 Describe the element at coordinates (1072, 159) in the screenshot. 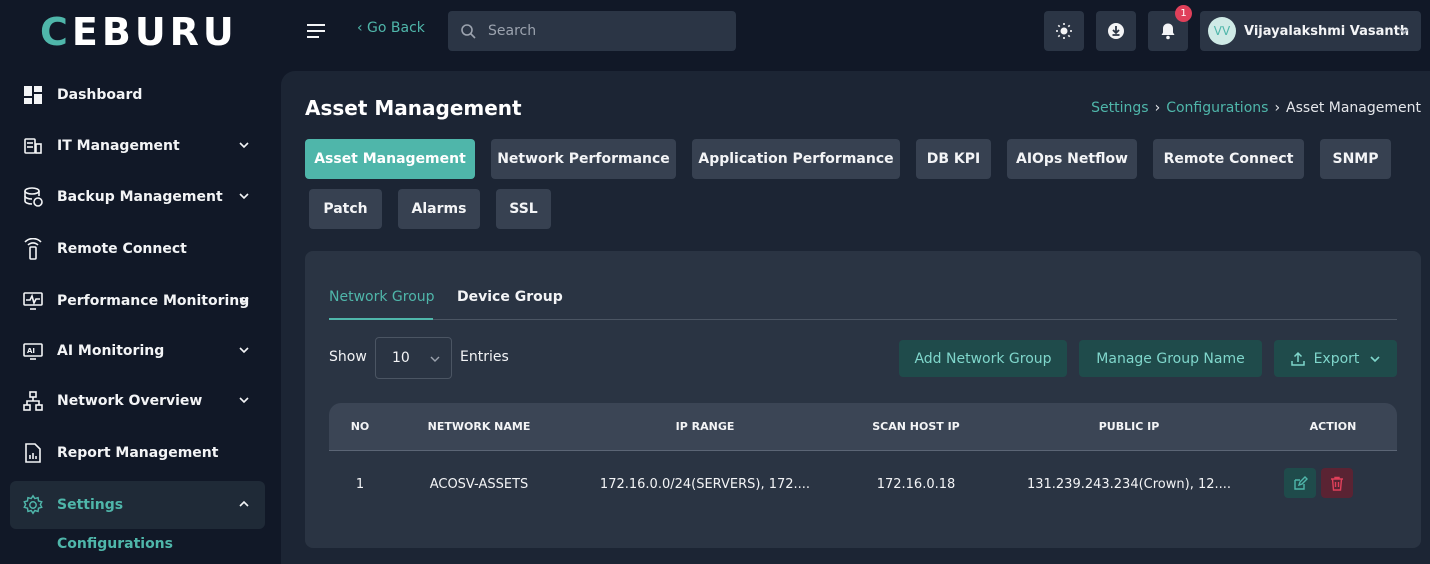

I see `tab-aiops-netflow: AIOps Netflow` at that location.